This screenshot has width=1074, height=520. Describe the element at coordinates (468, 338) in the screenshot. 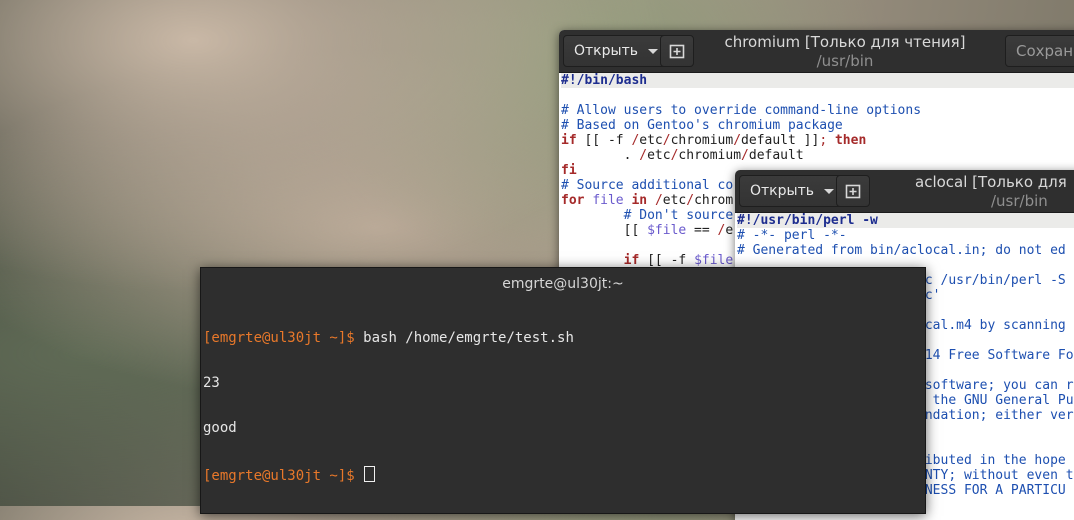

I see `command-text: bash /home/emgrte/test.sh` at that location.